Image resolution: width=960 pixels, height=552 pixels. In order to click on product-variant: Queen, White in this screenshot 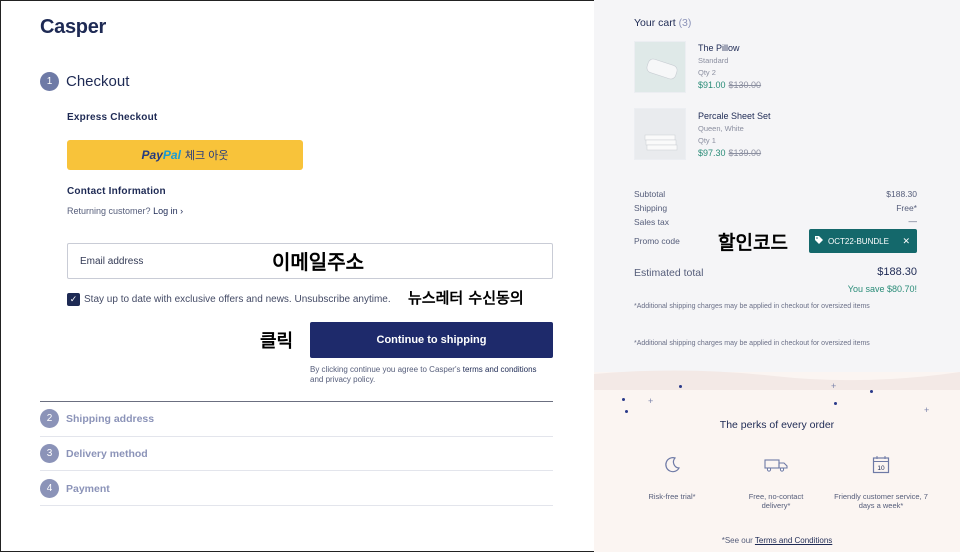, I will do `click(721, 128)`.